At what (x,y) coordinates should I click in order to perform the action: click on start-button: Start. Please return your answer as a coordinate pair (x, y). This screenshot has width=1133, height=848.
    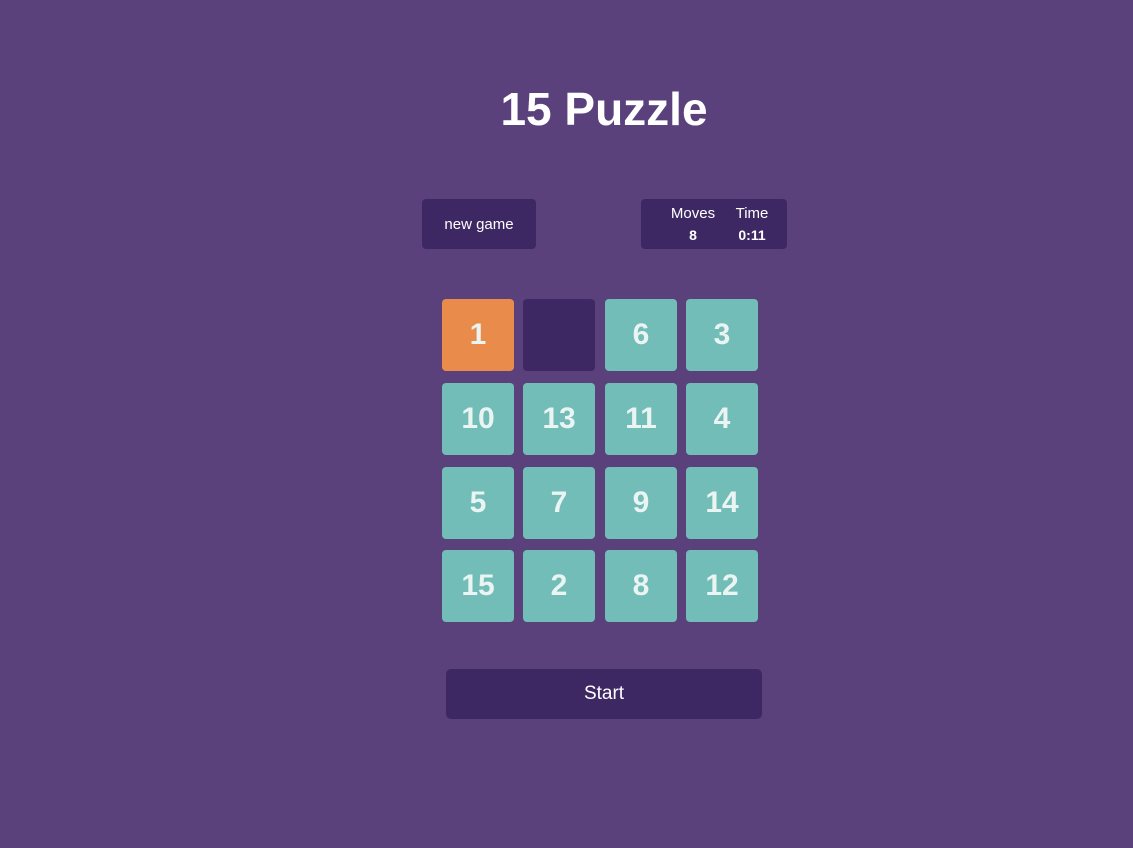
    Looking at the image, I should click on (604, 694).